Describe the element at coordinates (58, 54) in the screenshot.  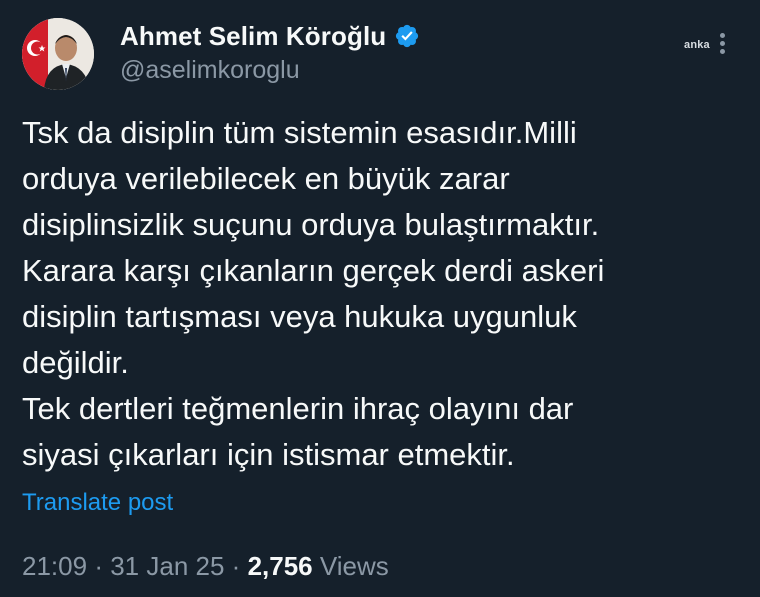
I see `avatar` at that location.